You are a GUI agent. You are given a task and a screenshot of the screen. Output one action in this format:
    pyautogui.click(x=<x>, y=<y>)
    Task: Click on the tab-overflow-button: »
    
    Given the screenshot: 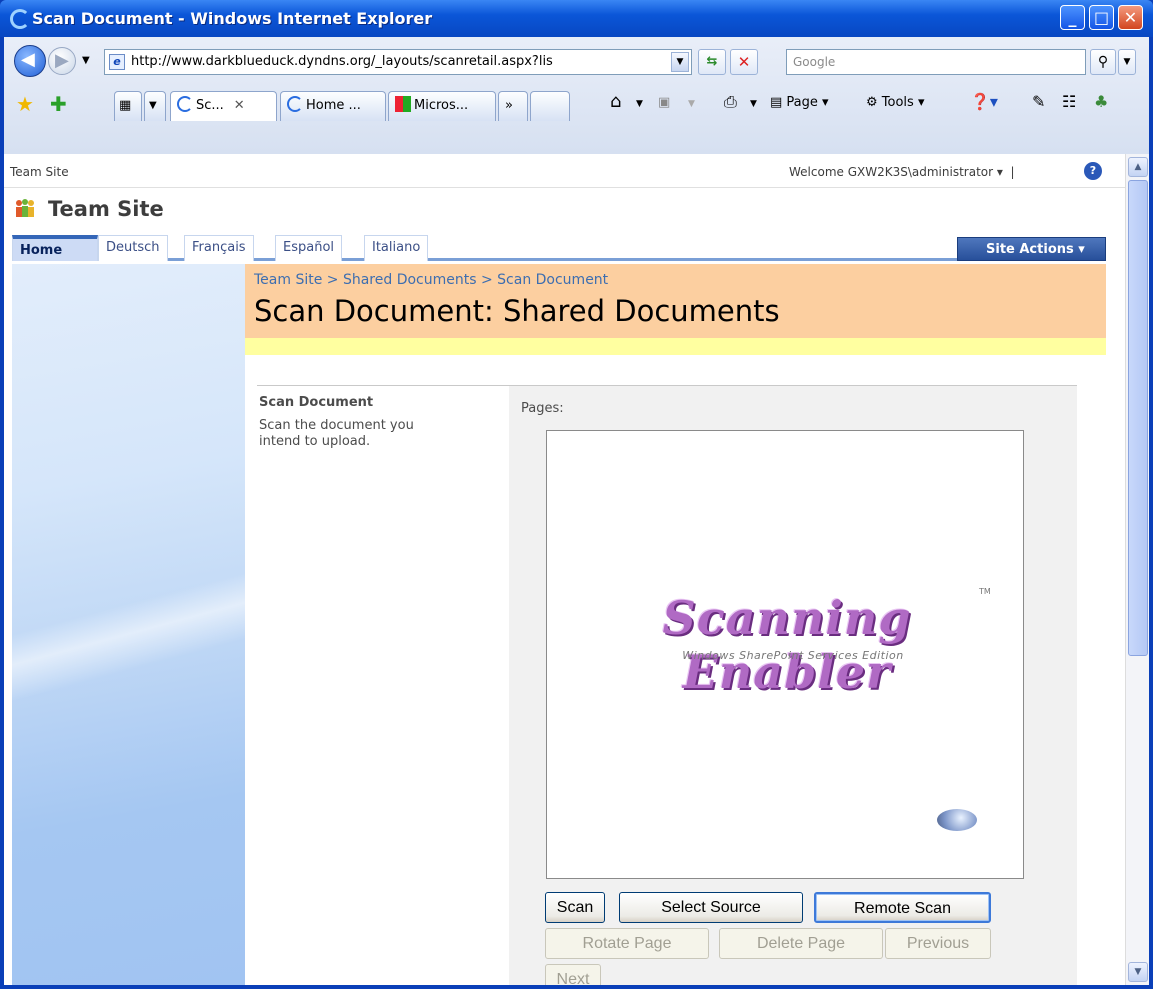 What is the action you would take?
    pyautogui.click(x=513, y=106)
    